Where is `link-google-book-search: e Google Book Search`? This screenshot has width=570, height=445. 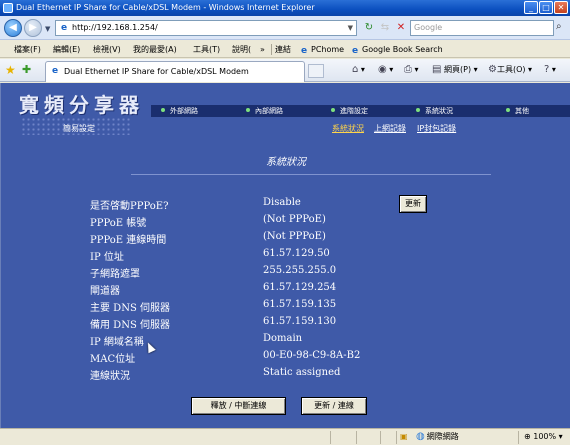 link-google-book-search: e Google Book Search is located at coordinates (396, 49).